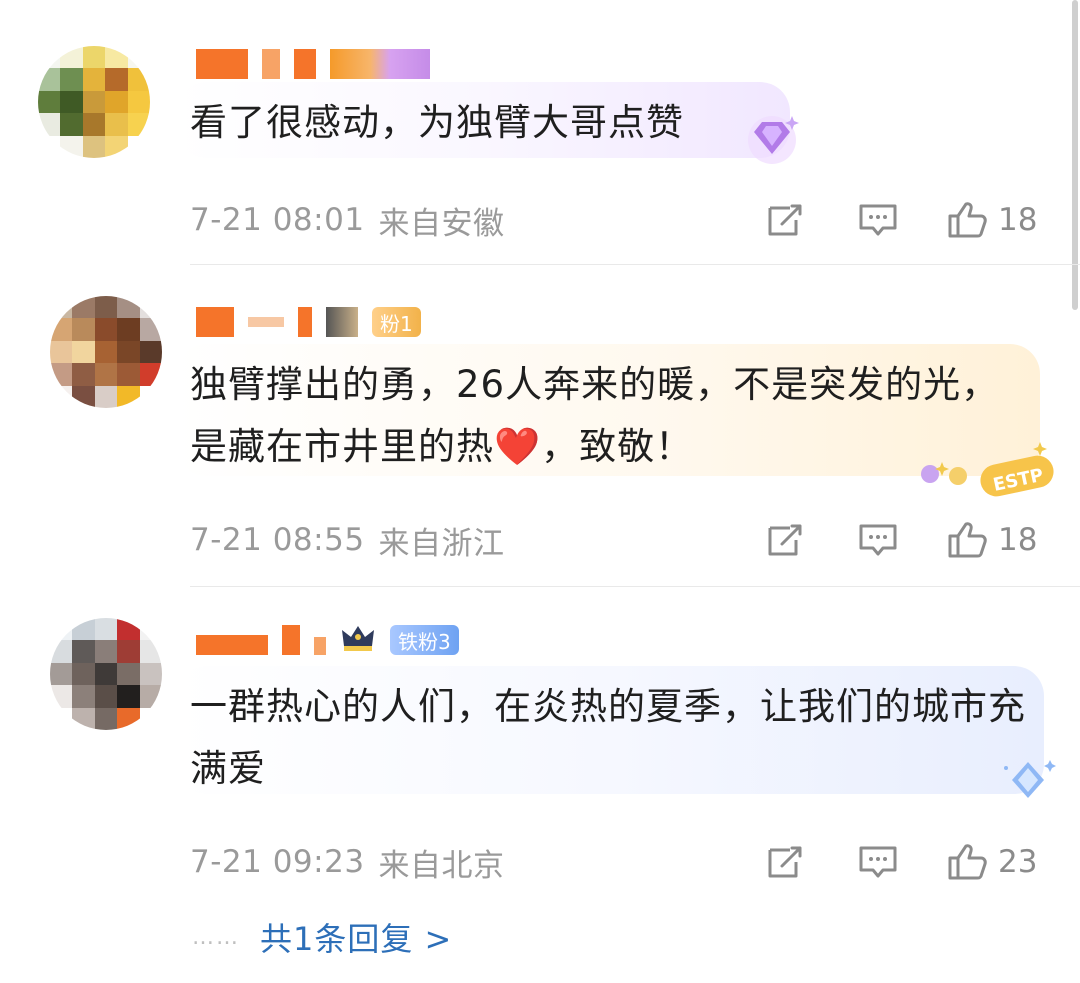 The image size is (1080, 983). What do you see at coordinates (1018, 862) in the screenshot?
I see `like-count: 23` at bounding box center [1018, 862].